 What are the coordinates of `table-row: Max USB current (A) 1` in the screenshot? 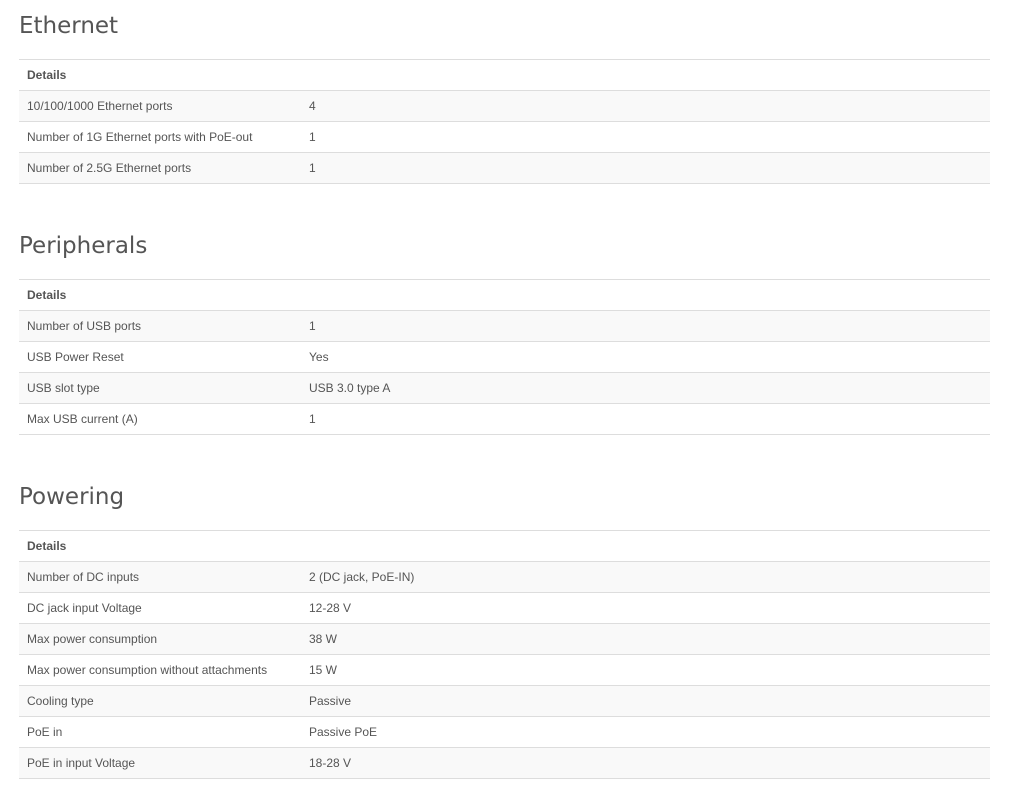 It's located at (504, 419).